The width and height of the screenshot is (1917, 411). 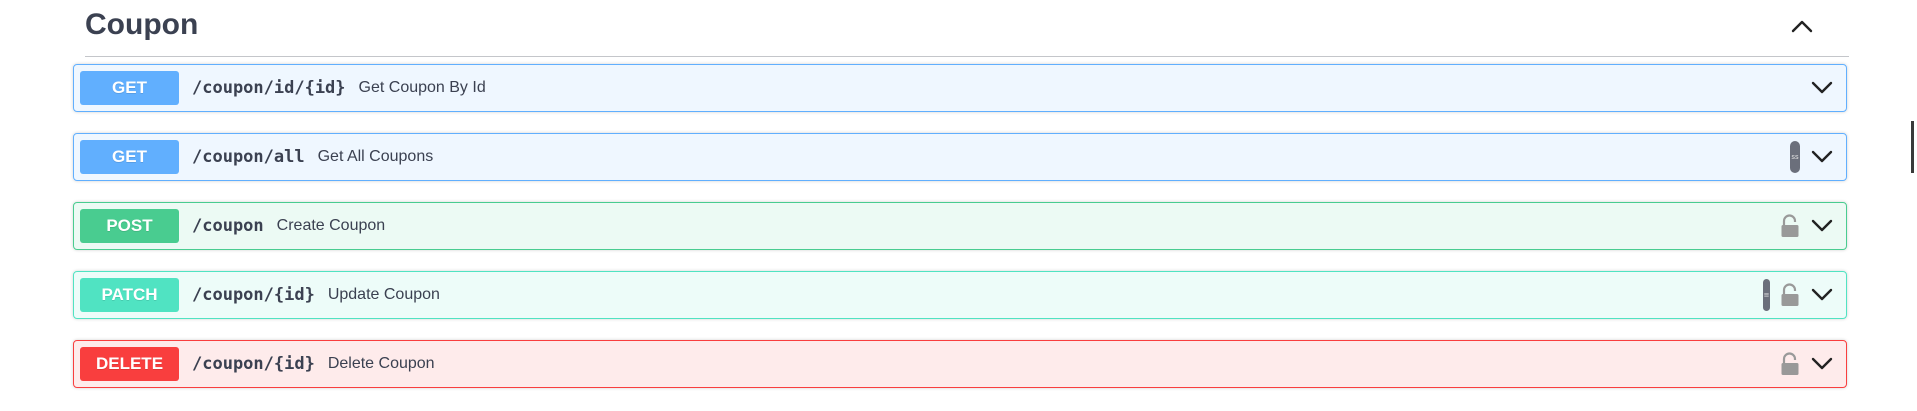 I want to click on operation-path: /coupon/id/{id}, so click(x=269, y=88).